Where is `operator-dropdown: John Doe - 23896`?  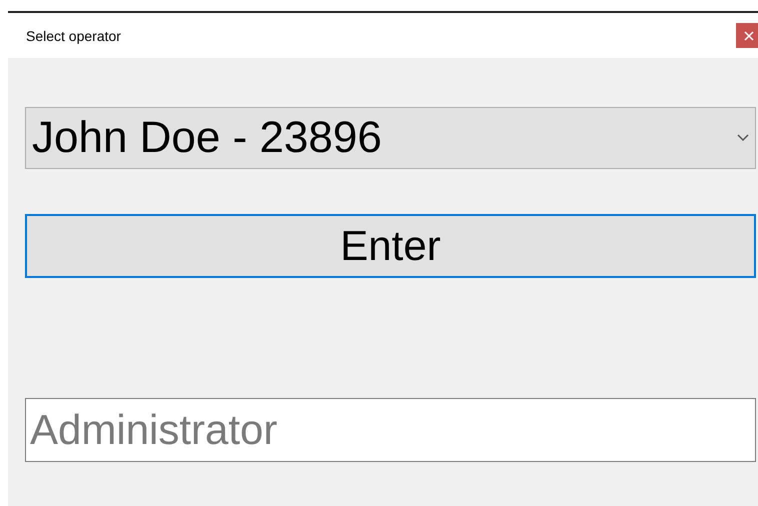 operator-dropdown: John Doe - 23896 is located at coordinates (390, 138).